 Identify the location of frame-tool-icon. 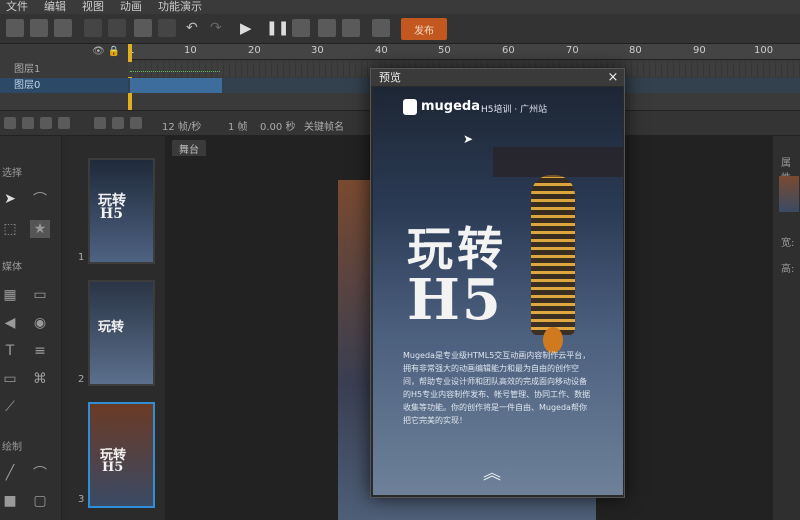
(100, 123).